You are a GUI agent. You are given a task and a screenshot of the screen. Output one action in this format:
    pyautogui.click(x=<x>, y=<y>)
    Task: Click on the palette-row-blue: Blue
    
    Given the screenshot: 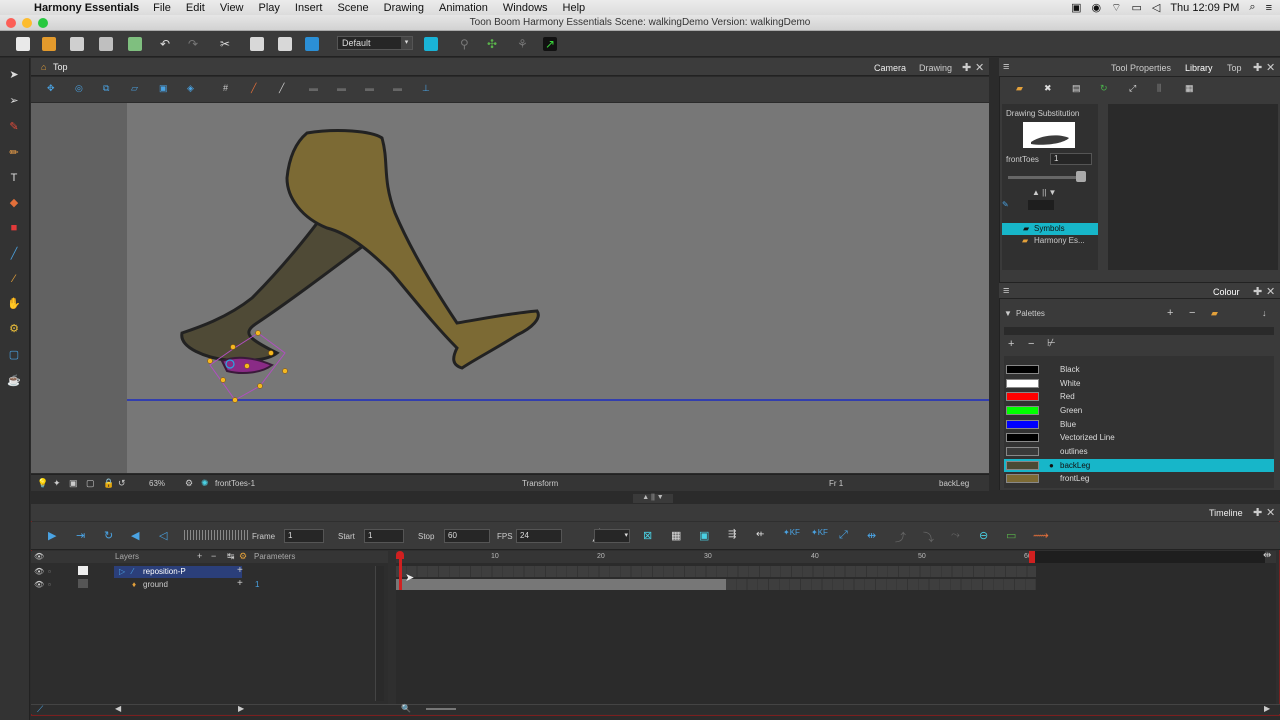 What is the action you would take?
    pyautogui.click(x=1139, y=424)
    